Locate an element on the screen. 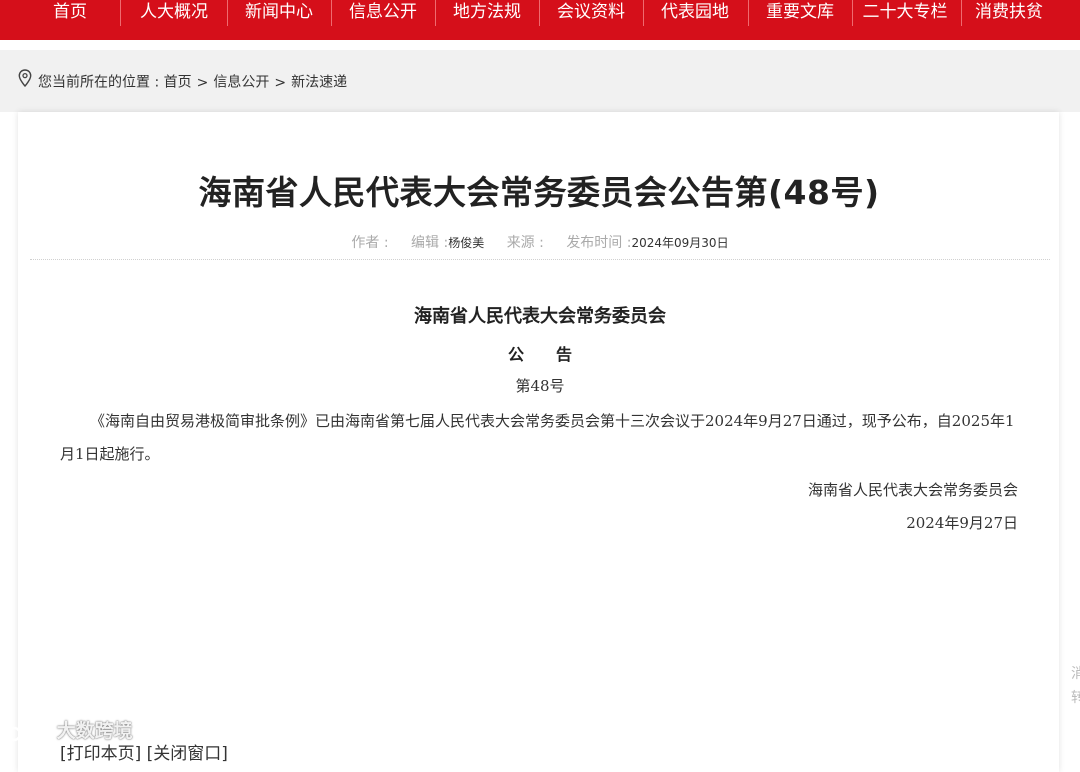 The width and height of the screenshot is (1080, 772). article-meta: 作者 : 编辑 :杨俊美 来源 : 发布时间 :2024年09月30日 is located at coordinates (540, 242).